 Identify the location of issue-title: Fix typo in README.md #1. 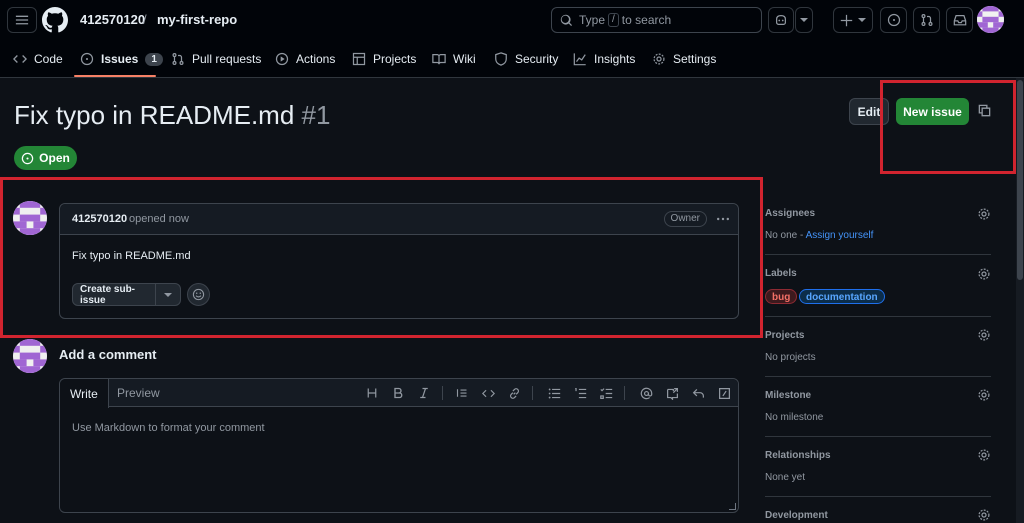
(172, 115).